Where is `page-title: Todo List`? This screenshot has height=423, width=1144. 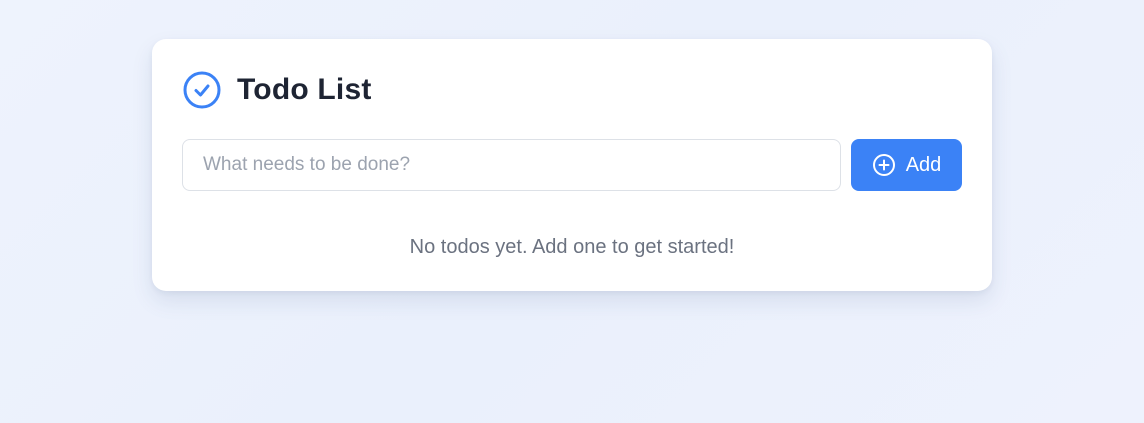 page-title: Todo List is located at coordinates (304, 89).